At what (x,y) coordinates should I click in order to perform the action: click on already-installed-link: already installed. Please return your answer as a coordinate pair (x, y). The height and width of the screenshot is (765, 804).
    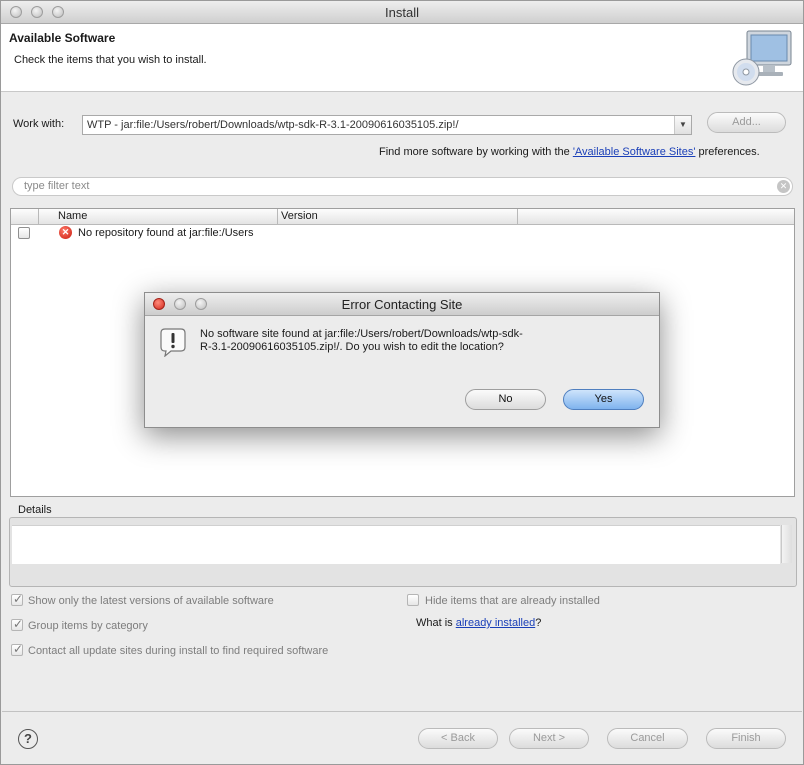
    Looking at the image, I should click on (496, 623).